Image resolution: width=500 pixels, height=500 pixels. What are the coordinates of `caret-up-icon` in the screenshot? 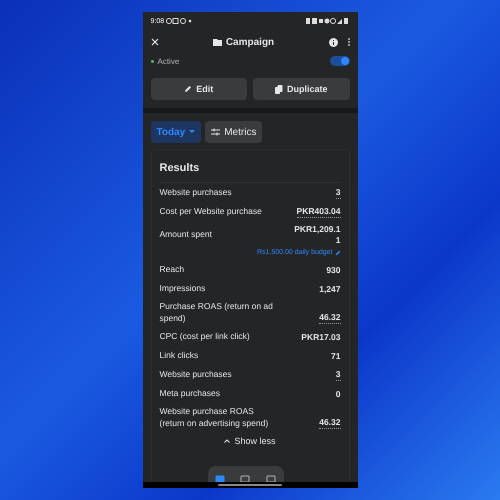 It's located at (227, 440).